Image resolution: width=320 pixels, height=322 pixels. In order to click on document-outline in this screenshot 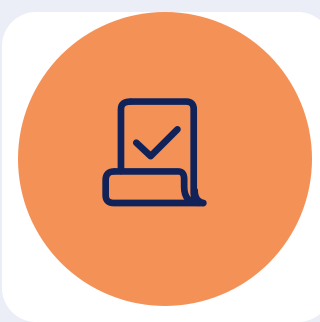, I will do `click(167, 152)`.